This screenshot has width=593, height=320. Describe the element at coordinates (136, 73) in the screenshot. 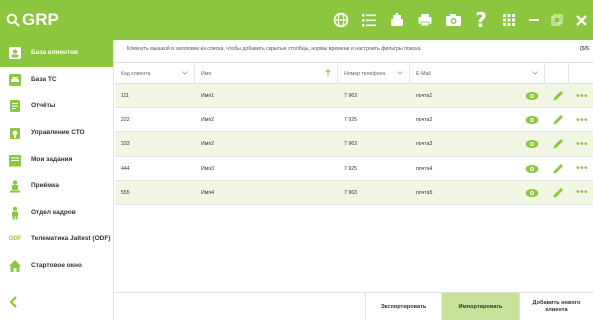

I see `column-header-label: Код клиента` at that location.